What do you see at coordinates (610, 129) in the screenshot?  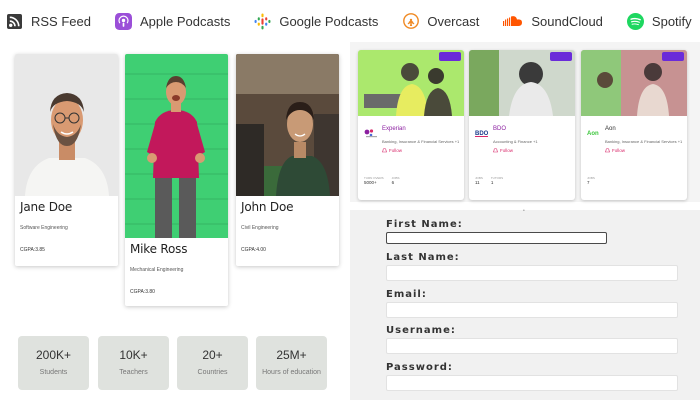 I see `company-name: Aon` at bounding box center [610, 129].